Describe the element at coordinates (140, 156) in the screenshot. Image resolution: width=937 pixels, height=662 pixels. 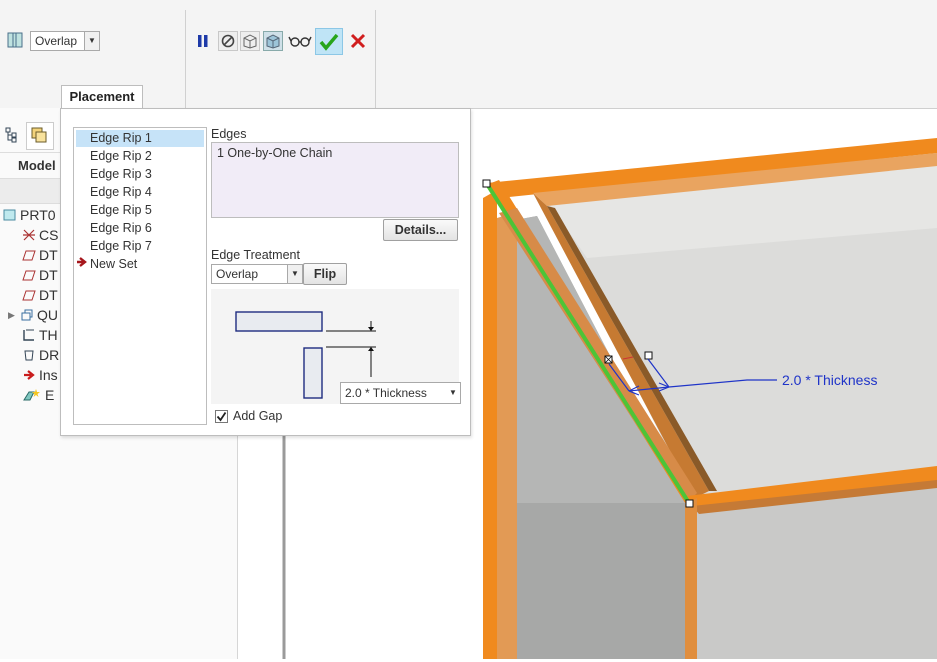
I see `list-item-rip-set: Edge Rip 2` at that location.